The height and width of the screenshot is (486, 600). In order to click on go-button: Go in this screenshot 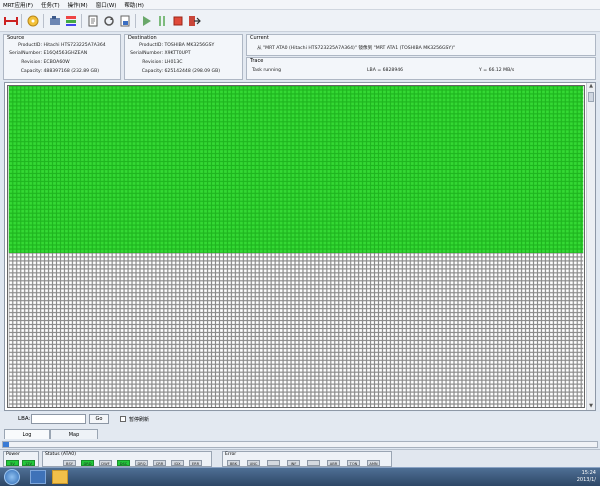, I will do `click(99, 419)`.